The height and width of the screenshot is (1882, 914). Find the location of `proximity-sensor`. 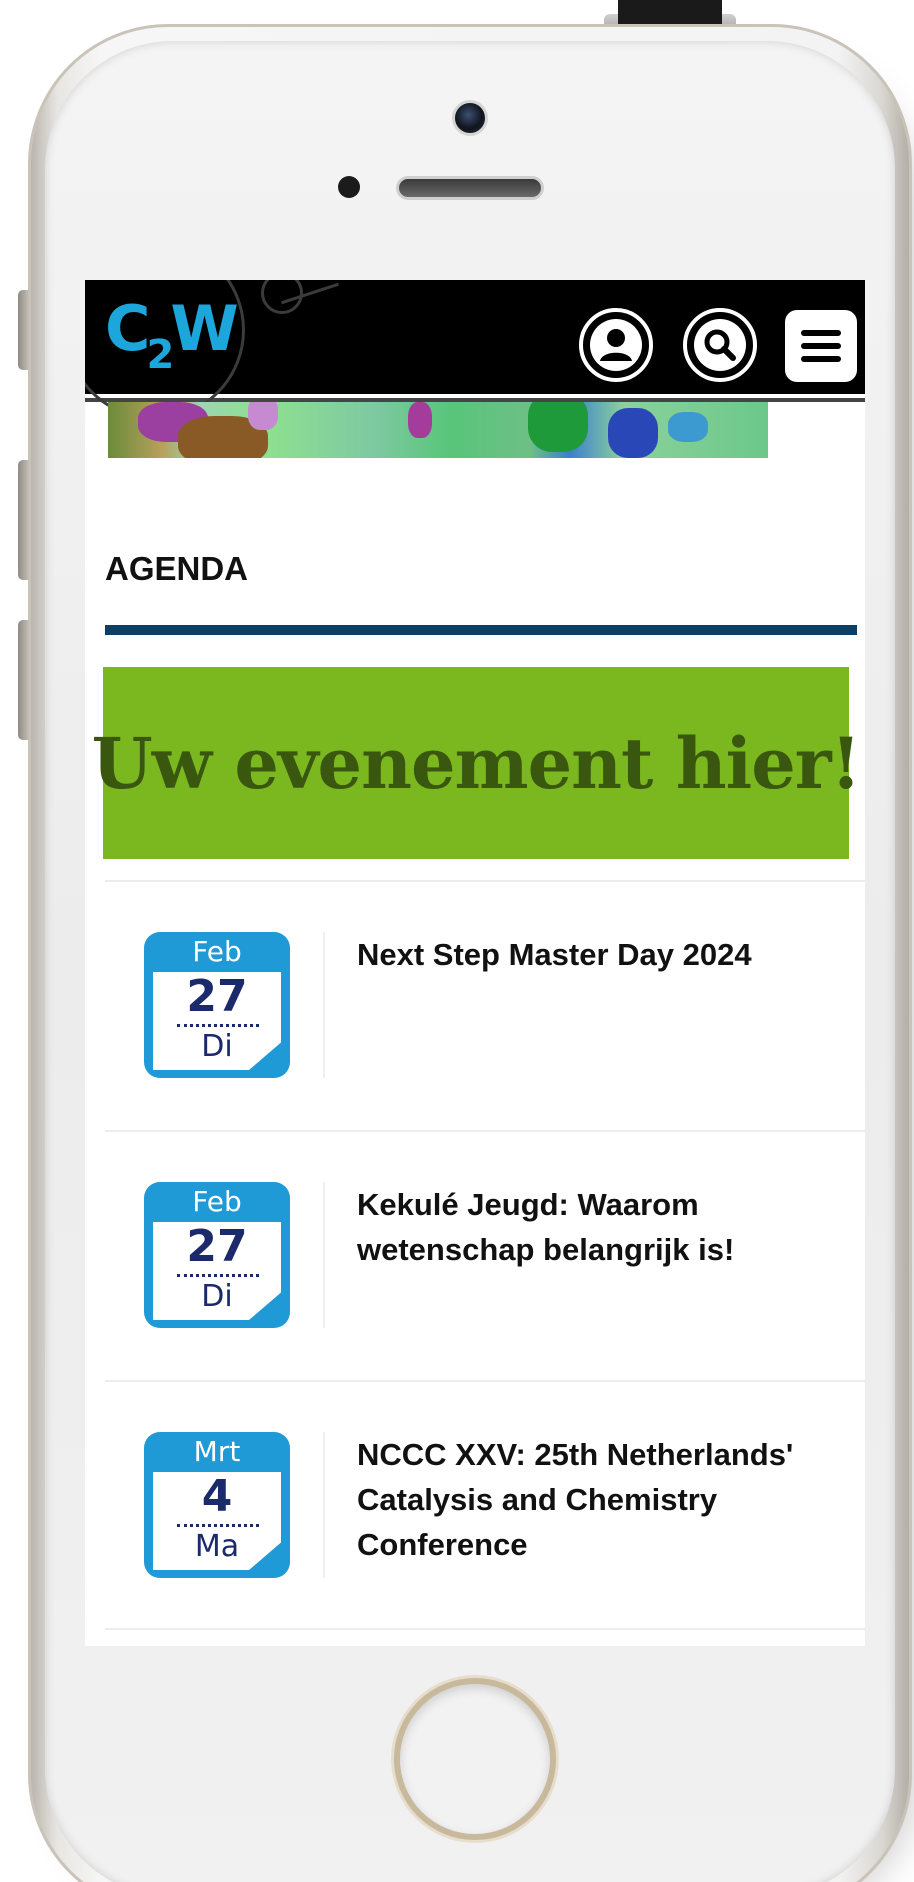

proximity-sensor is located at coordinates (349, 187).